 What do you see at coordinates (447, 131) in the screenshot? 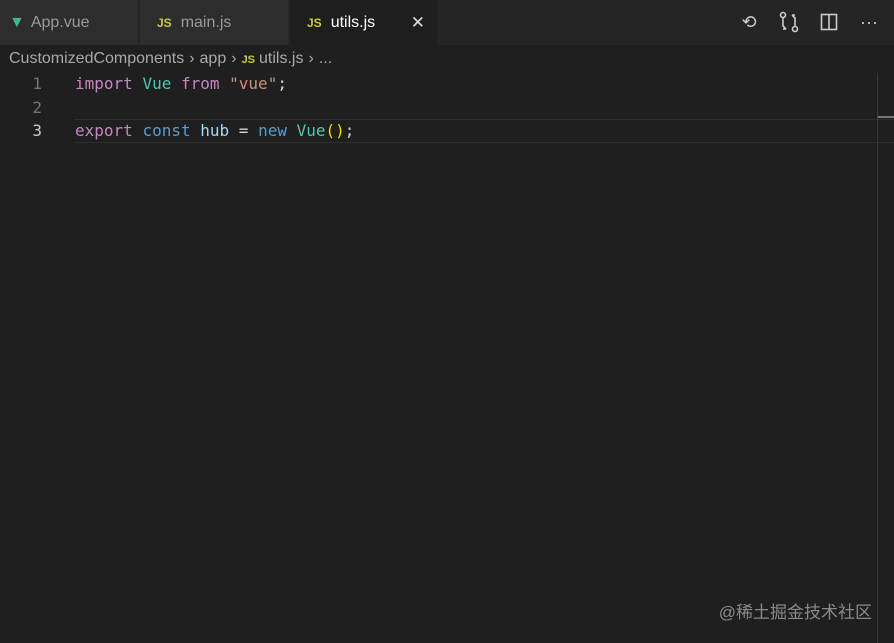
I see `code-line: 3 export const hub = new Vue();` at bounding box center [447, 131].